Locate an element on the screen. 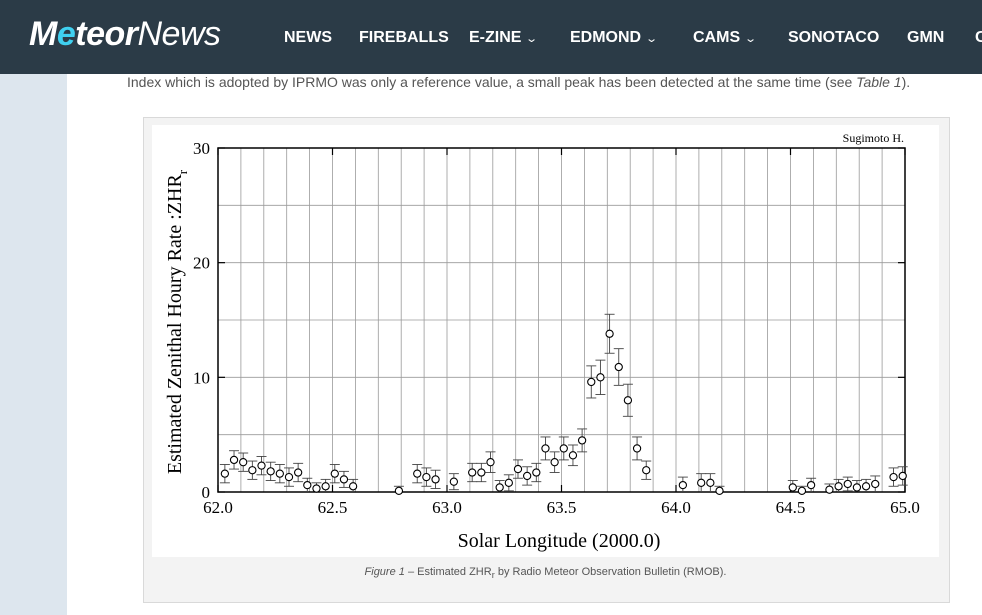  x-tick-label: 63.5 is located at coordinates (562, 507).